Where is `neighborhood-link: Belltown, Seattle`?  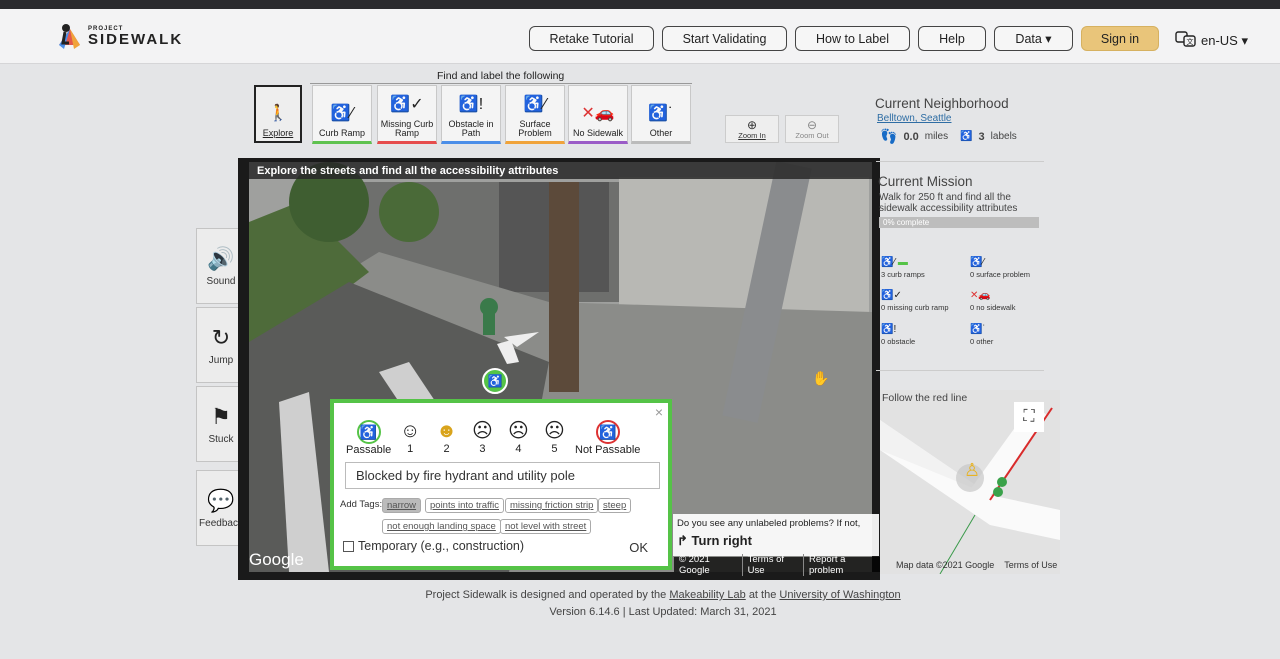
neighborhood-link: Belltown, Seattle is located at coordinates (914, 118).